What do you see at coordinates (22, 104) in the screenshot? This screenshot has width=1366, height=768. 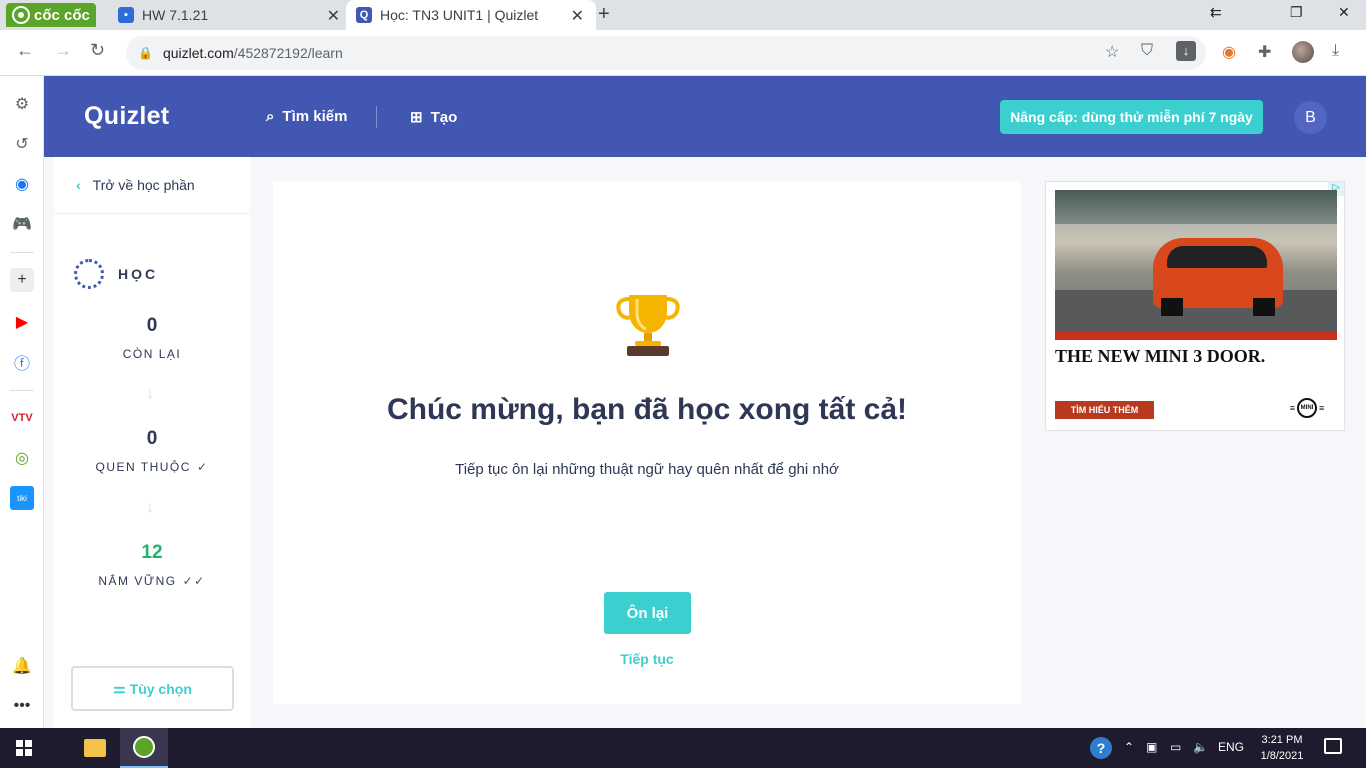 I see `settings-gear-icon: ⚙` at bounding box center [22, 104].